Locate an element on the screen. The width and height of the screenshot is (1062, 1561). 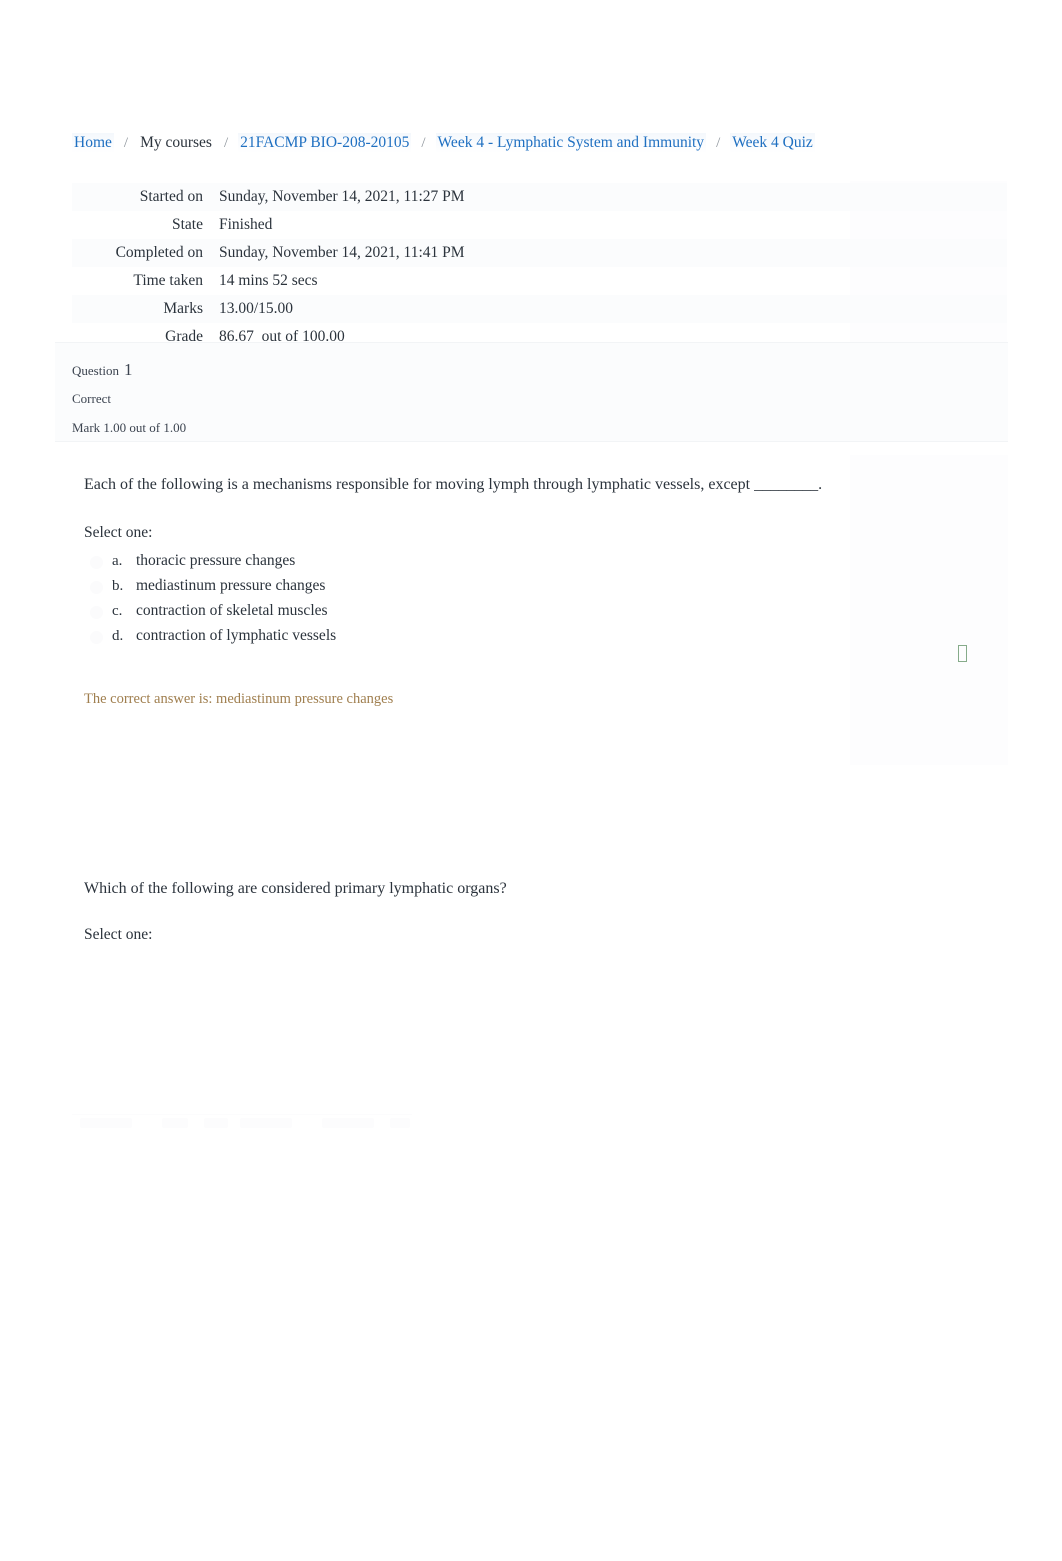
answer-option-b: b. mediastinum pressure changes is located at coordinates (534, 589).